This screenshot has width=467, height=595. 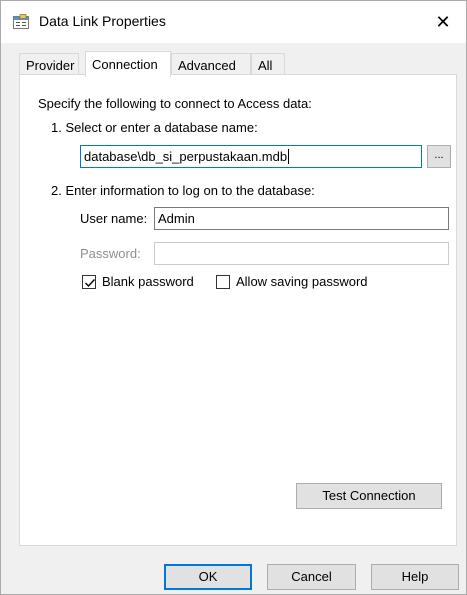 I want to click on tab-provider: Provider, so click(x=49, y=64).